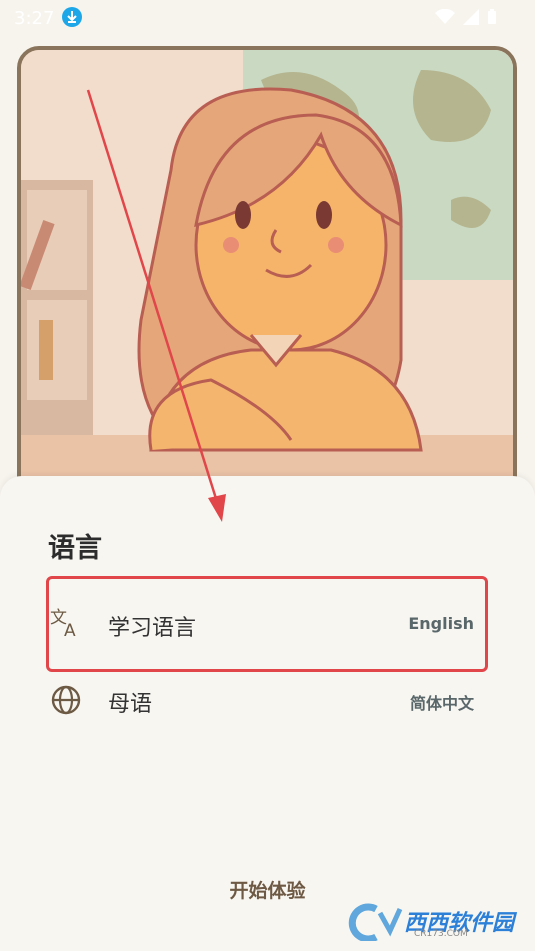  What do you see at coordinates (34, 18) in the screenshot?
I see `status-time: 3:27` at bounding box center [34, 18].